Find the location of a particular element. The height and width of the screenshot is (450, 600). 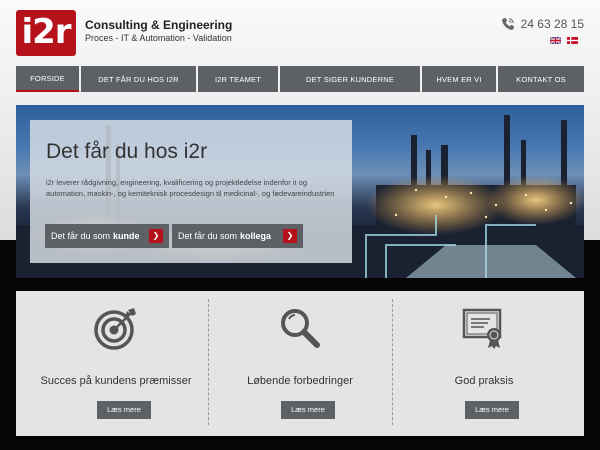

feature-title: Løbende forbedringer is located at coordinates (300, 381).